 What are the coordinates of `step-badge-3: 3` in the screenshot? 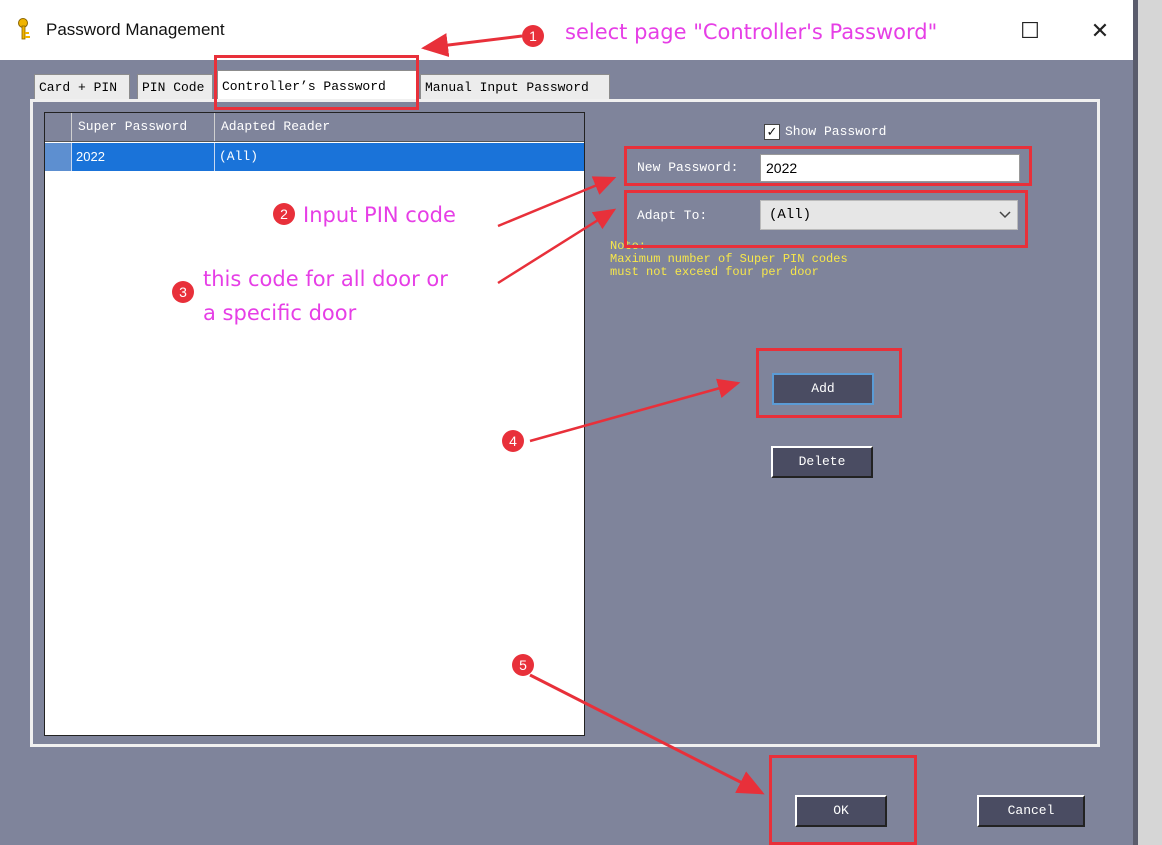 It's located at (183, 292).